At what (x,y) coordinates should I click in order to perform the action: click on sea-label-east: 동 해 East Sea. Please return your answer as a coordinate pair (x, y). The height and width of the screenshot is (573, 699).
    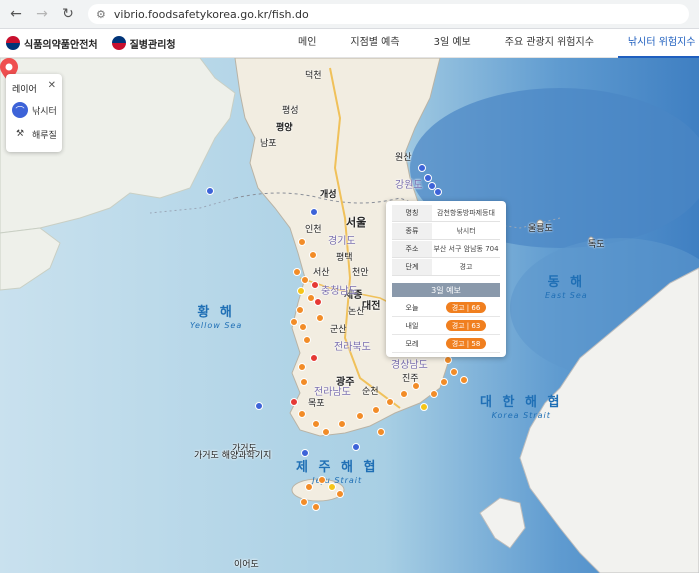
    Looking at the image, I should click on (566, 285).